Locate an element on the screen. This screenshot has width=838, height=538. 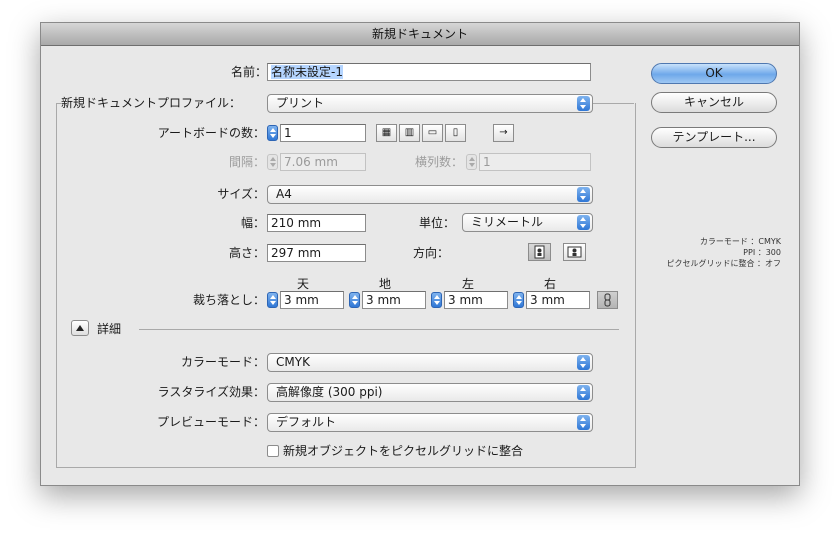
columns-field: 1 is located at coordinates (535, 162).